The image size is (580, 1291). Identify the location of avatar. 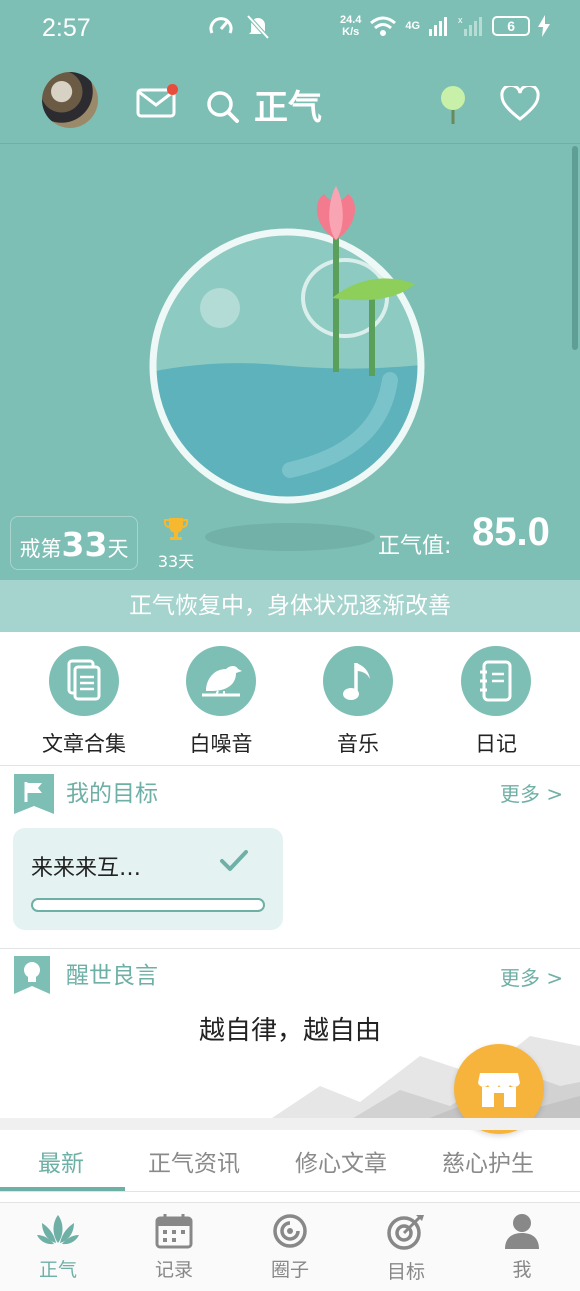
(70, 100).